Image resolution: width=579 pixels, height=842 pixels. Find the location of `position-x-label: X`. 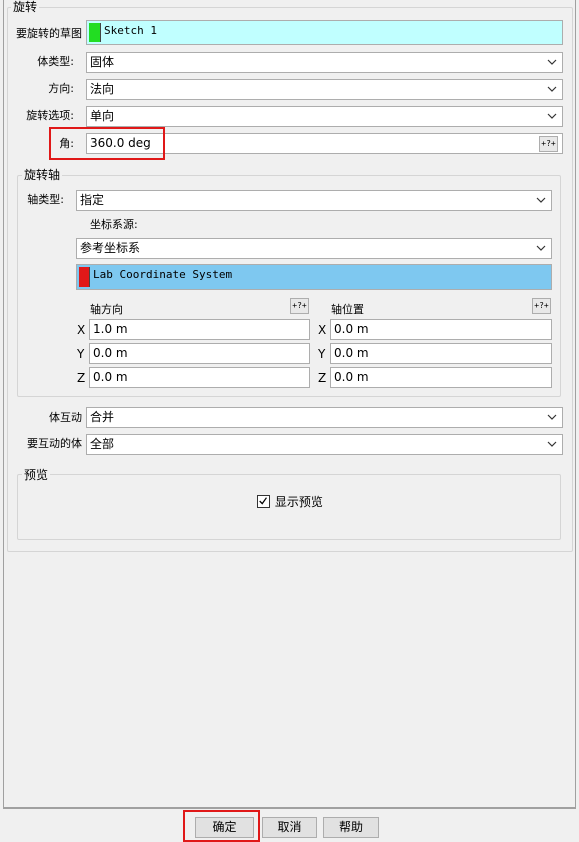

position-x-label: X is located at coordinates (322, 330).